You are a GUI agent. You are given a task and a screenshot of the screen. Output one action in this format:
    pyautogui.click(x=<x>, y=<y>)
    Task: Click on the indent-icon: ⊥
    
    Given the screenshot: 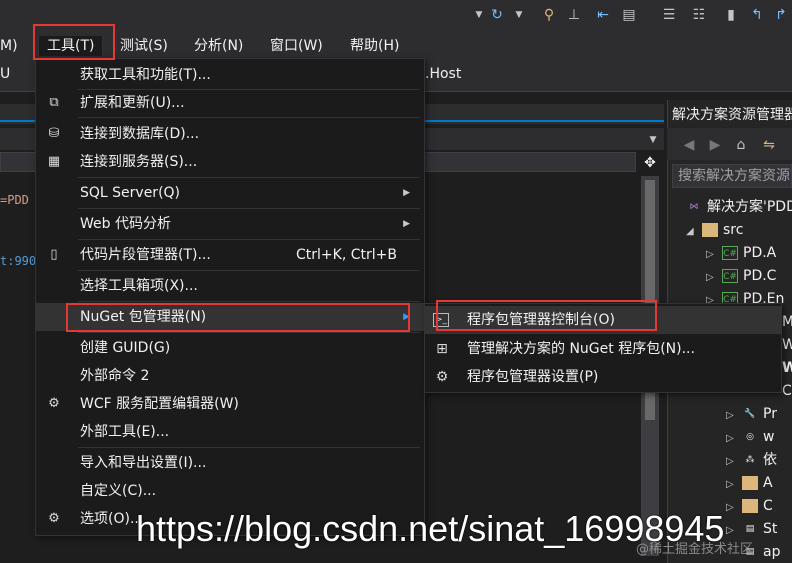 What is the action you would take?
    pyautogui.click(x=574, y=15)
    